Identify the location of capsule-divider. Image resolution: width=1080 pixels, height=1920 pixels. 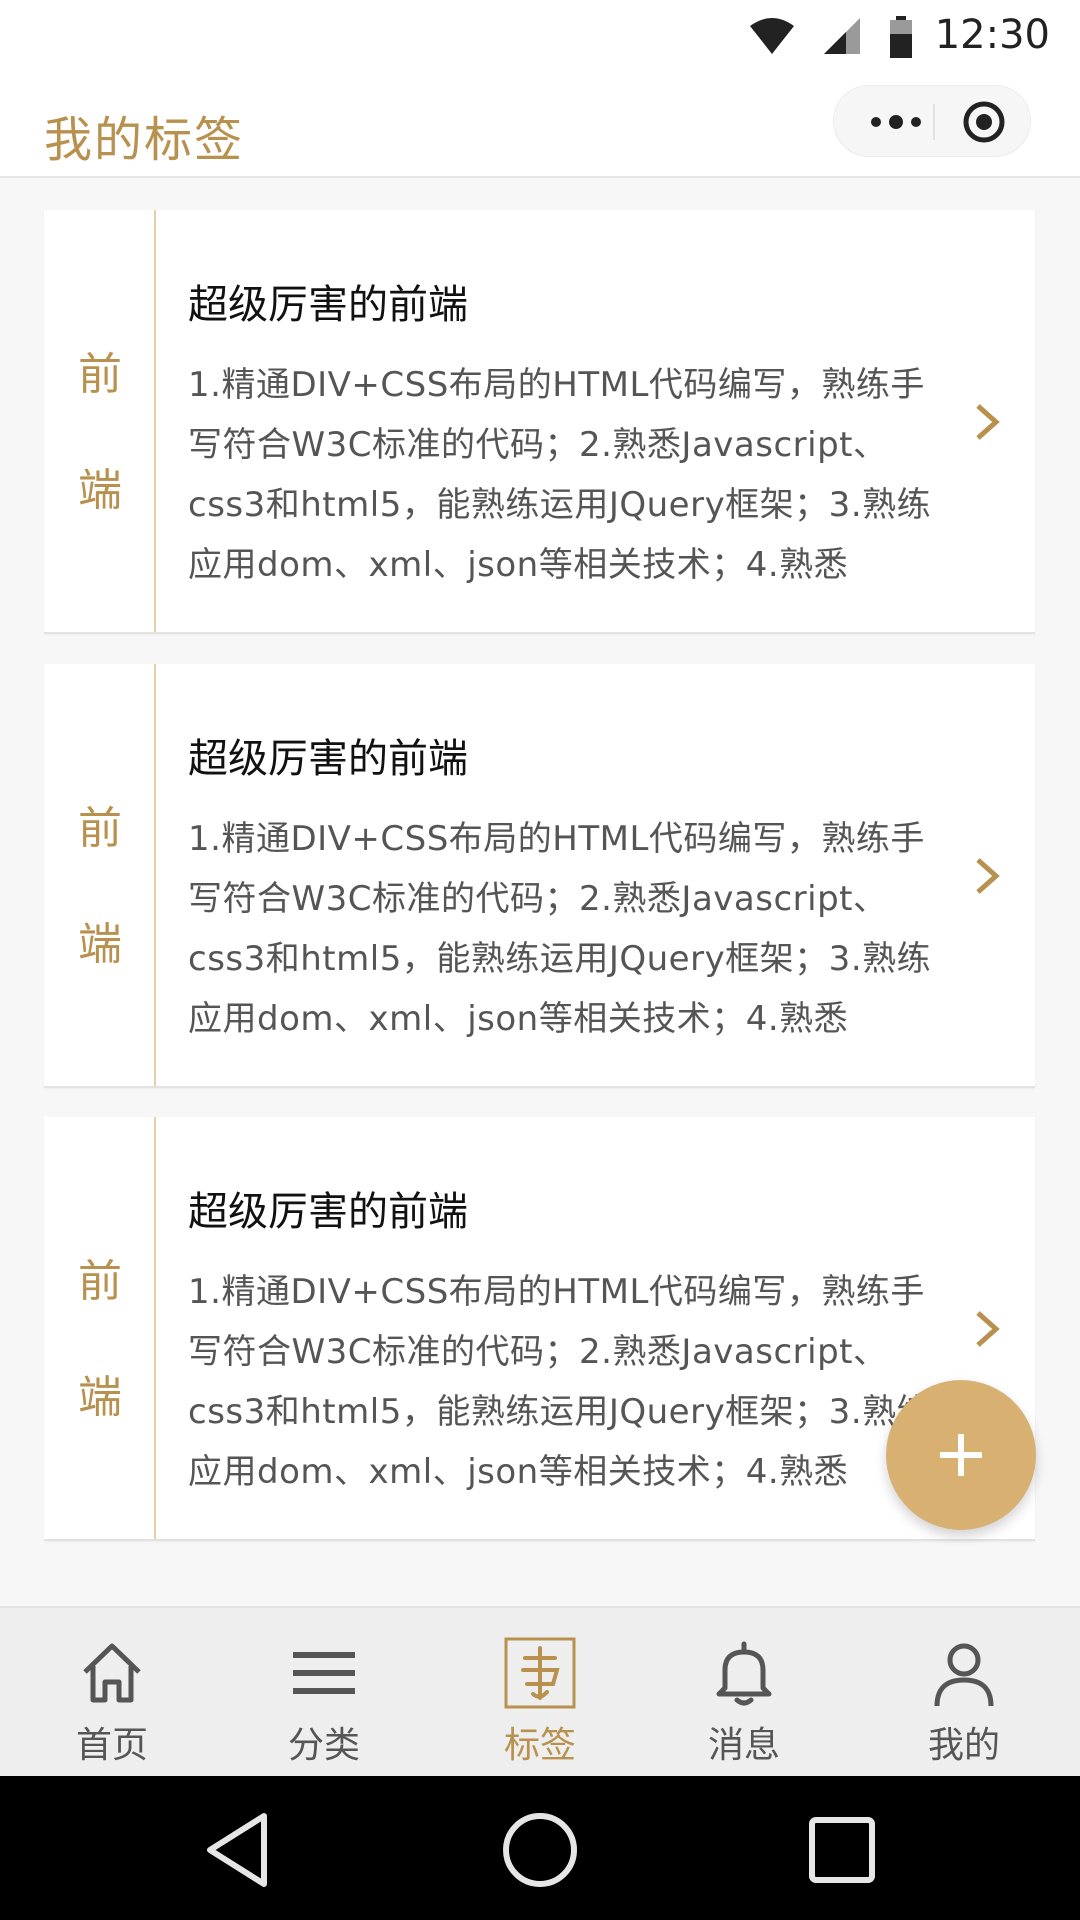
(934, 122).